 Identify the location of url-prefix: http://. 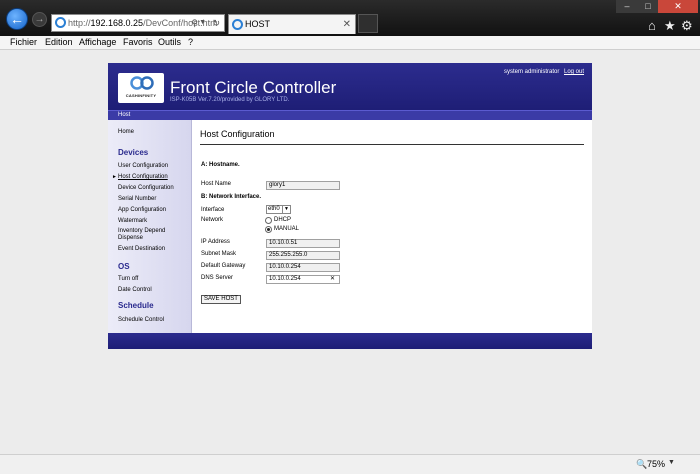
(79, 23).